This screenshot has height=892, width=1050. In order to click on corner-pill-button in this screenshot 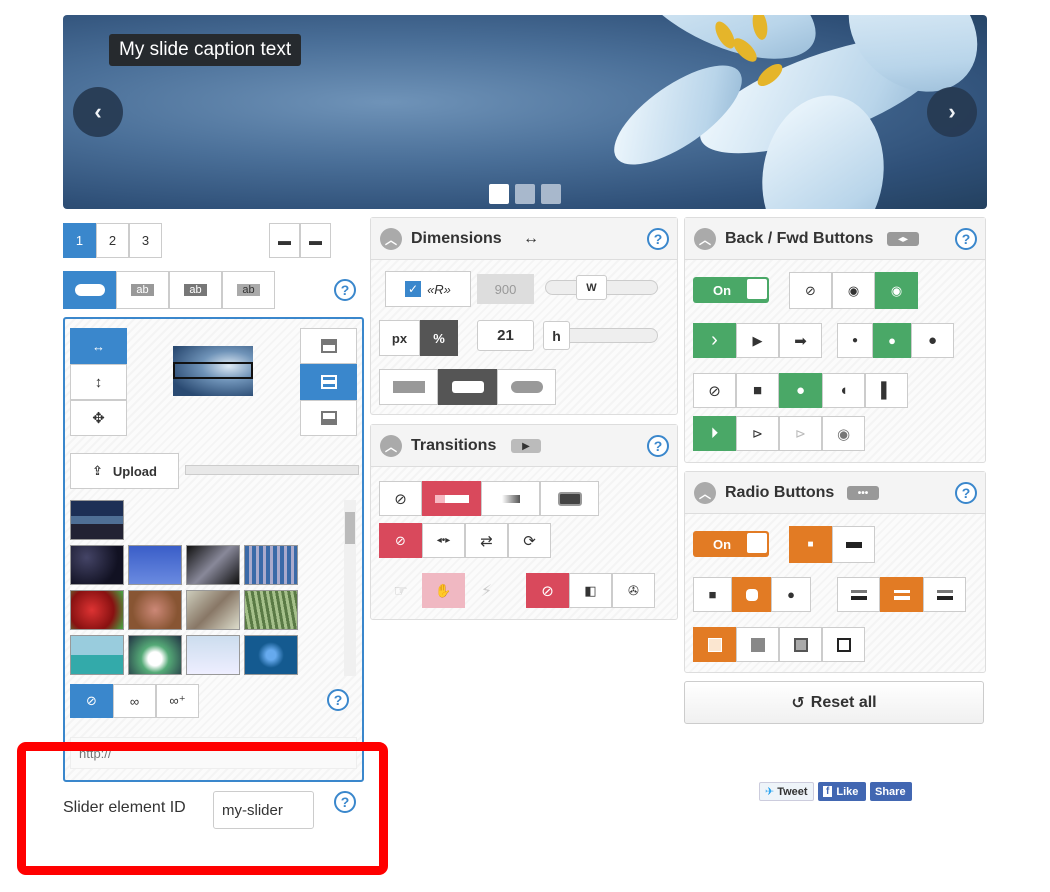, I will do `click(526, 387)`.